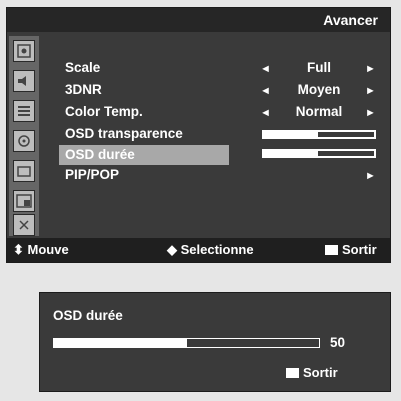  Describe the element at coordinates (338, 342) in the screenshot. I see `popup-value: 50` at that location.